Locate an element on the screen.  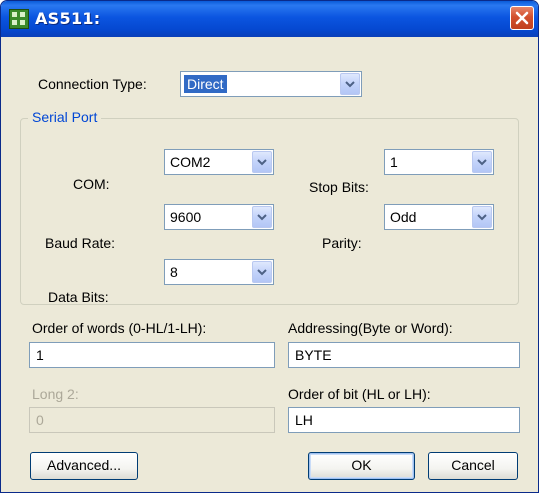
ok-button: OK is located at coordinates (361, 466).